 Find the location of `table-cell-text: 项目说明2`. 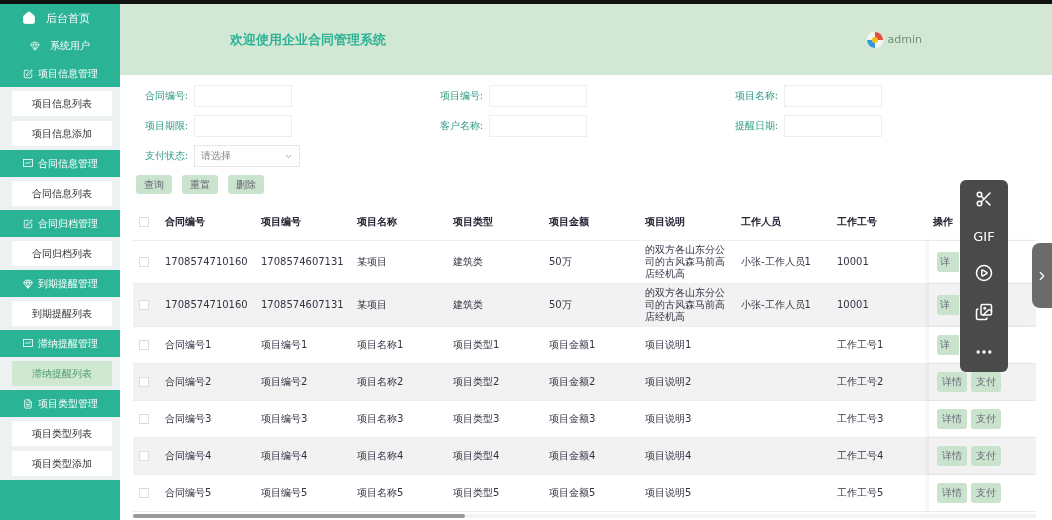

table-cell-text: 项目说明2 is located at coordinates (668, 382).